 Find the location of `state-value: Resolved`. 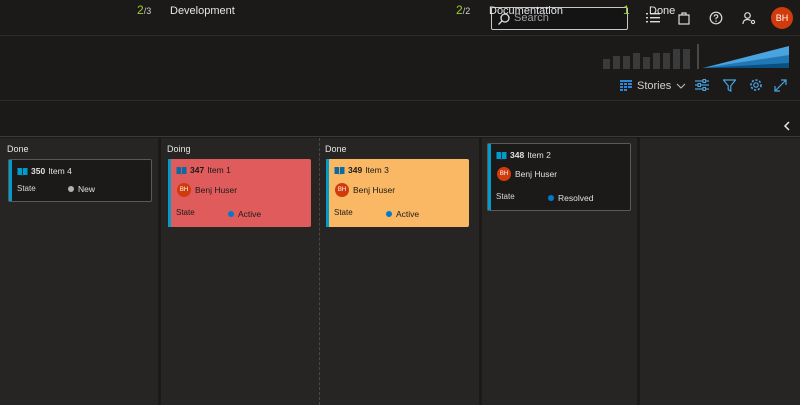

state-value: Resolved is located at coordinates (576, 198).